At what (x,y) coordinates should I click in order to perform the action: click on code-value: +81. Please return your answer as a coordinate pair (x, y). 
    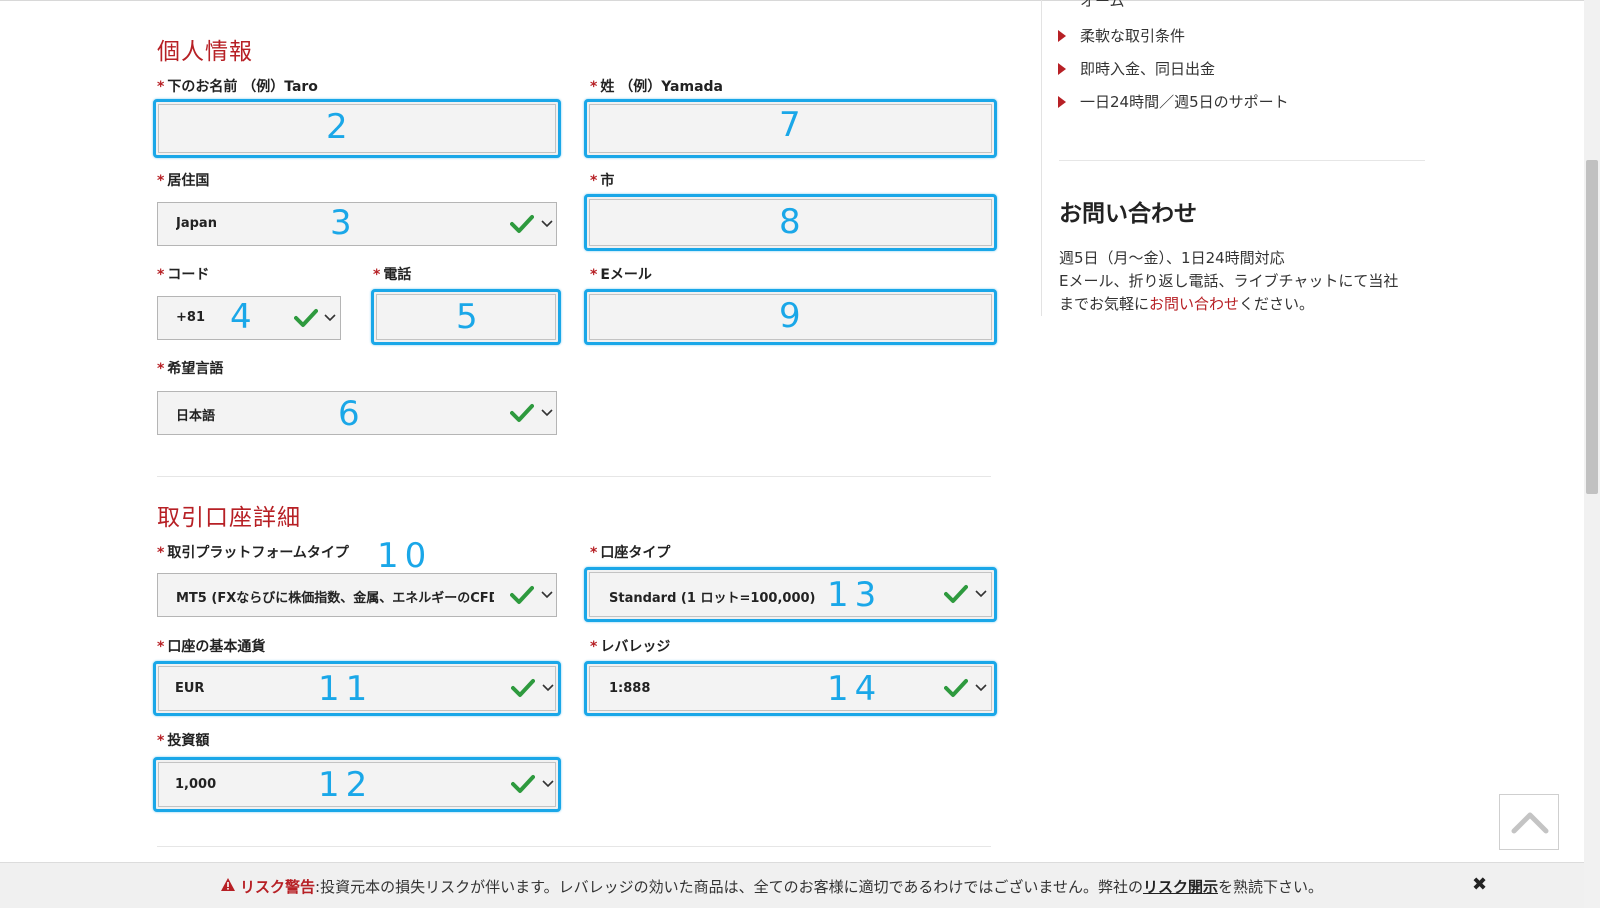
    Looking at the image, I should click on (190, 317).